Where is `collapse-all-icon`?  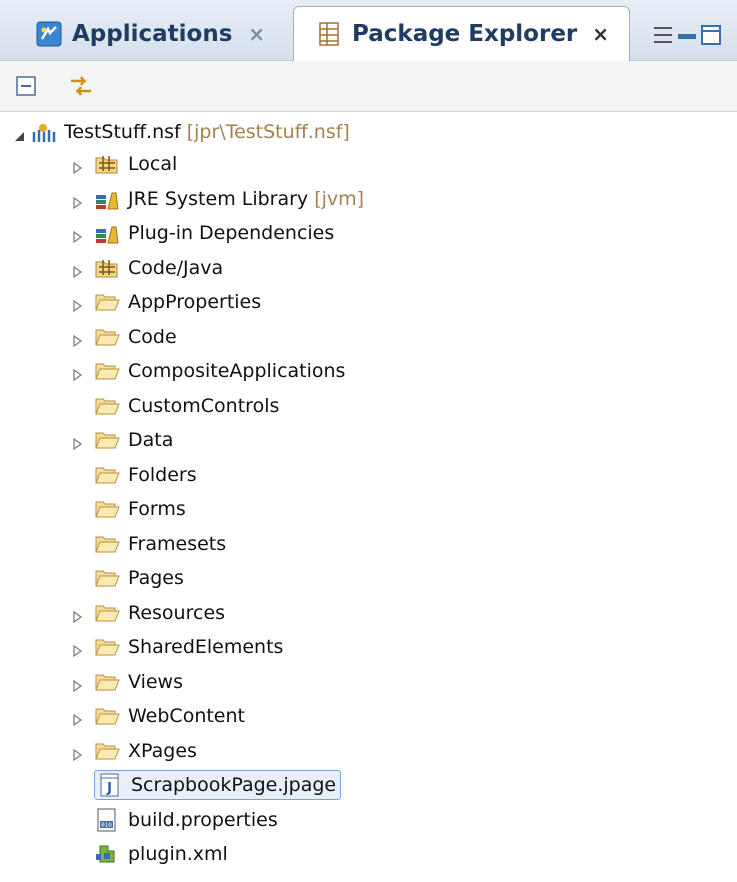 collapse-all-icon is located at coordinates (27, 86).